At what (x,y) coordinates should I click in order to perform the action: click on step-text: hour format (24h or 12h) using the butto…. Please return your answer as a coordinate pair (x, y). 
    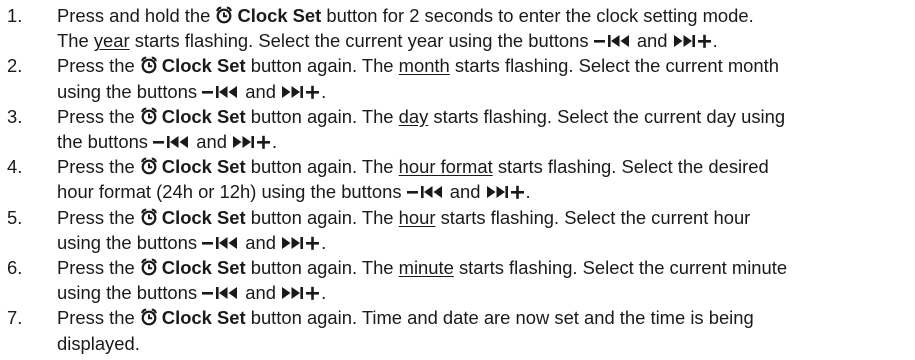
    Looking at the image, I should click on (232, 192).